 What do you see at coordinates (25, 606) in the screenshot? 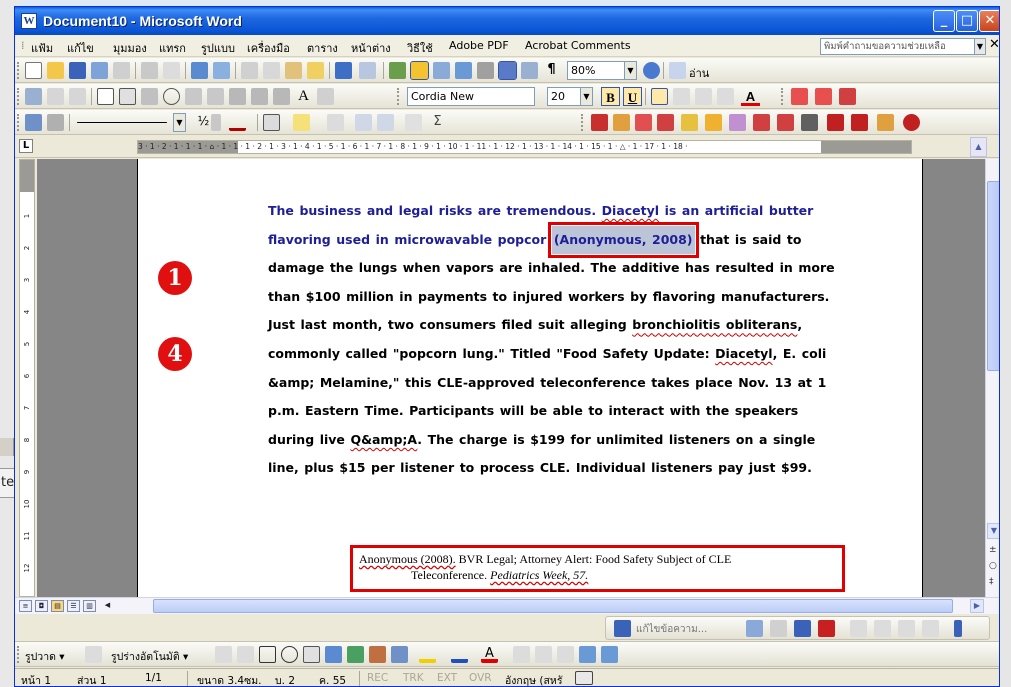
I see `normal-view-icon: ≡` at bounding box center [25, 606].